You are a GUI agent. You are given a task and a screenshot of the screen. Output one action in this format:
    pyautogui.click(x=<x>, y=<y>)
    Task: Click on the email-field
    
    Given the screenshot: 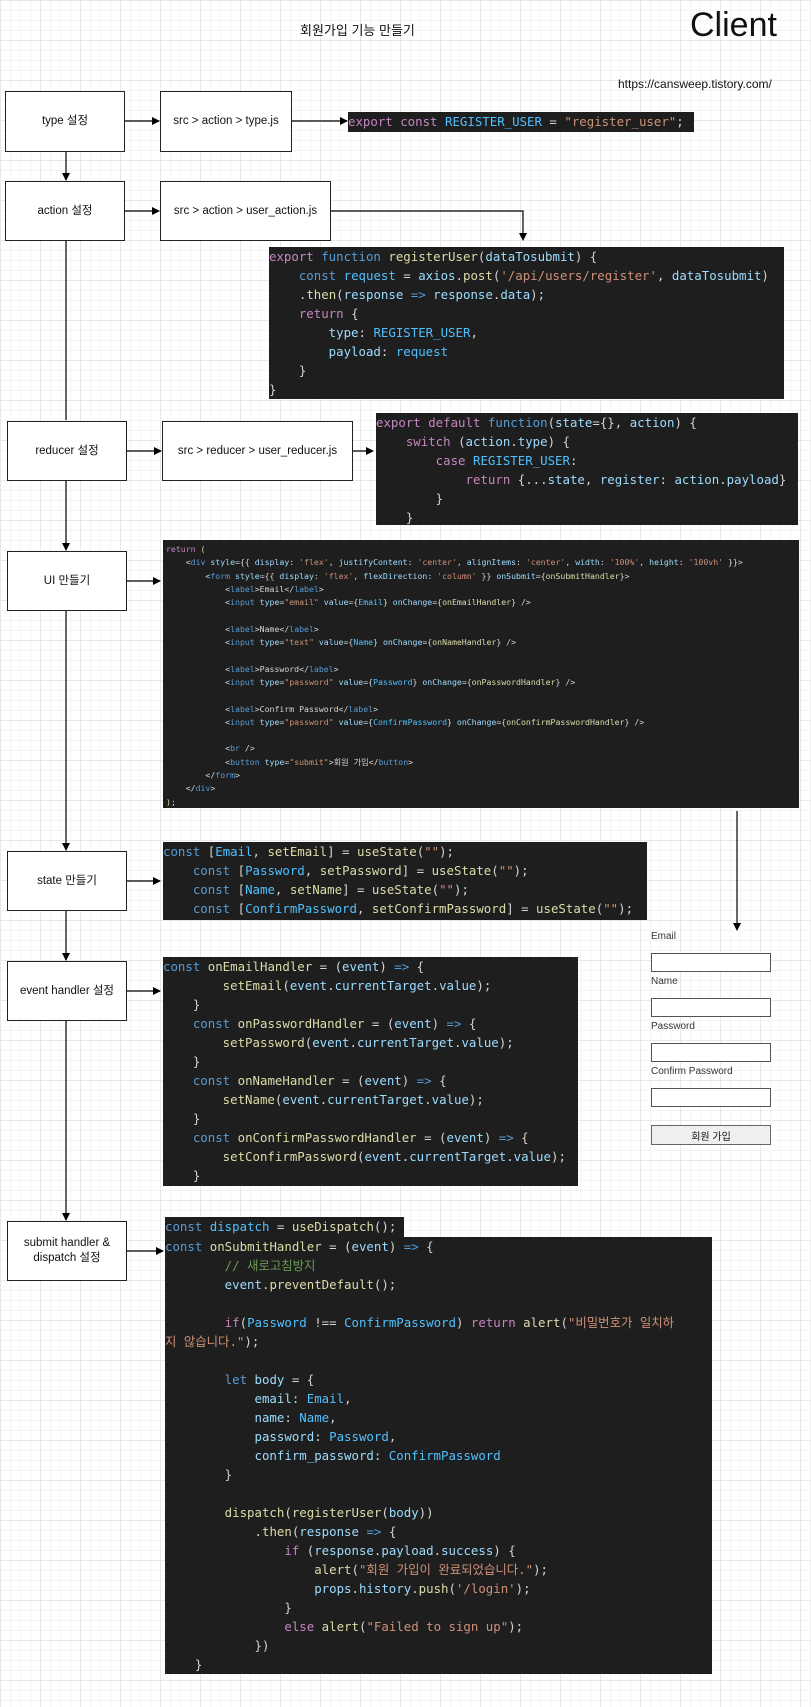 What is the action you would take?
    pyautogui.click(x=711, y=962)
    